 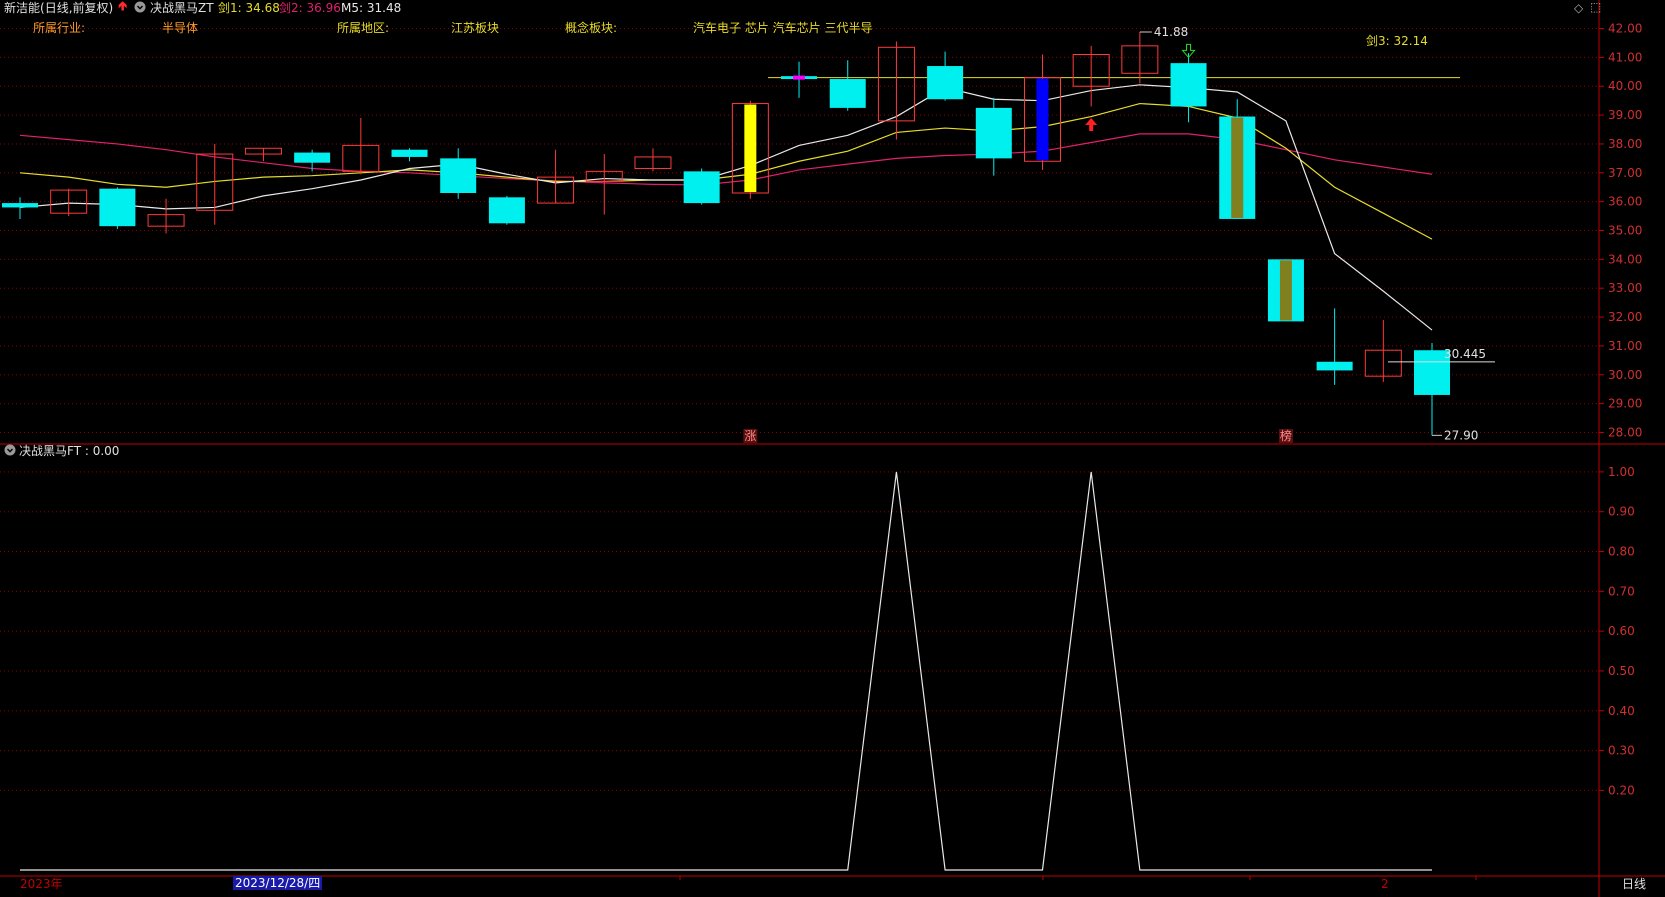 I want to click on bottom-marker: 涨, so click(x=750, y=435).